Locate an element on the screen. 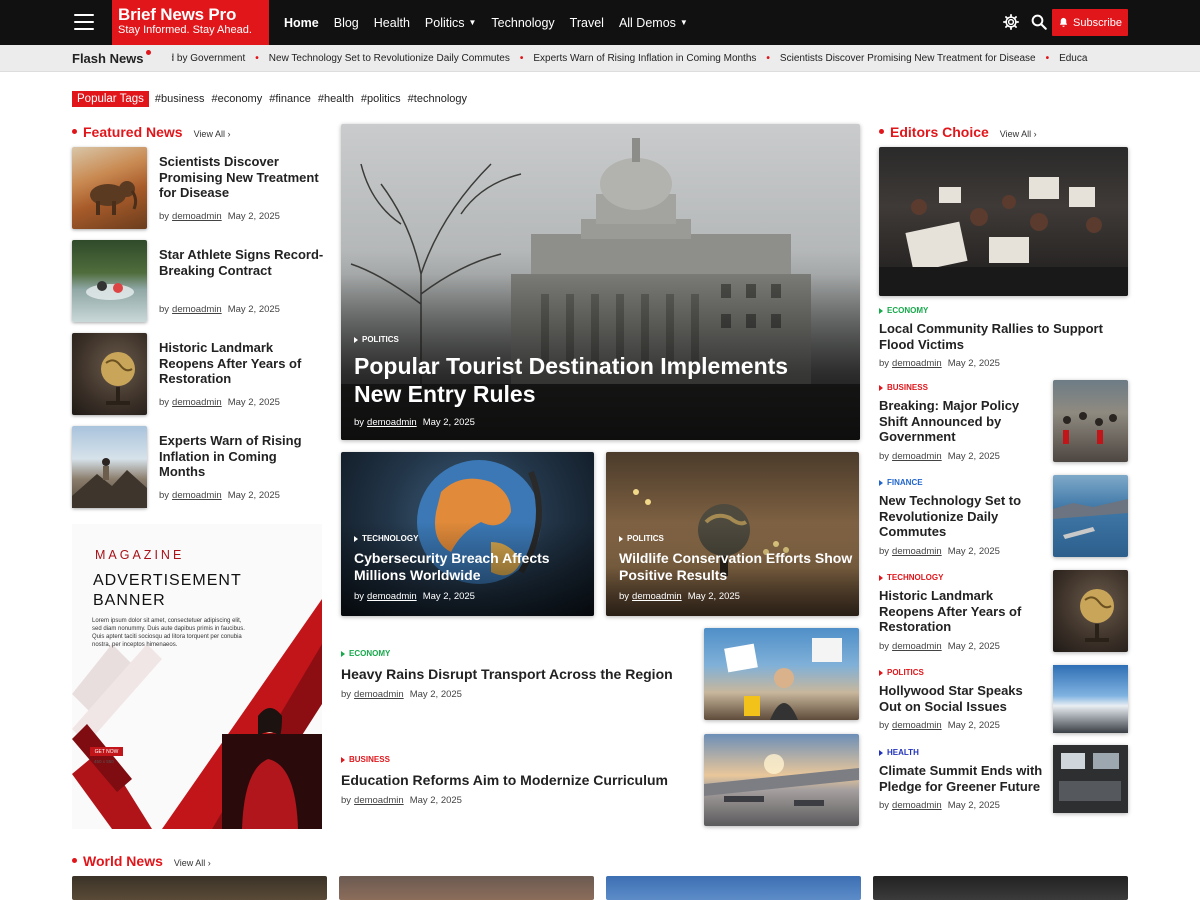  category-tag: BUSINESS is located at coordinates (504, 759).